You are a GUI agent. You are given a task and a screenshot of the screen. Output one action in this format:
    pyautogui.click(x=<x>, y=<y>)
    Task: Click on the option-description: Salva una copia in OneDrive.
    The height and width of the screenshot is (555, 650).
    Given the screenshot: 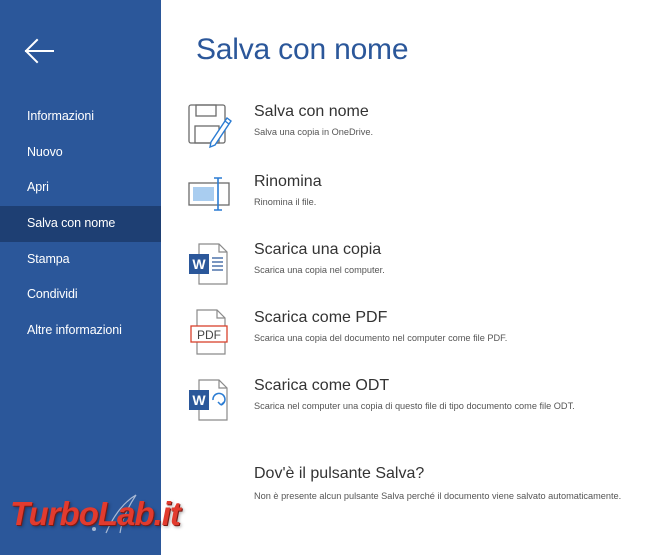 What is the action you would take?
    pyautogui.click(x=313, y=132)
    